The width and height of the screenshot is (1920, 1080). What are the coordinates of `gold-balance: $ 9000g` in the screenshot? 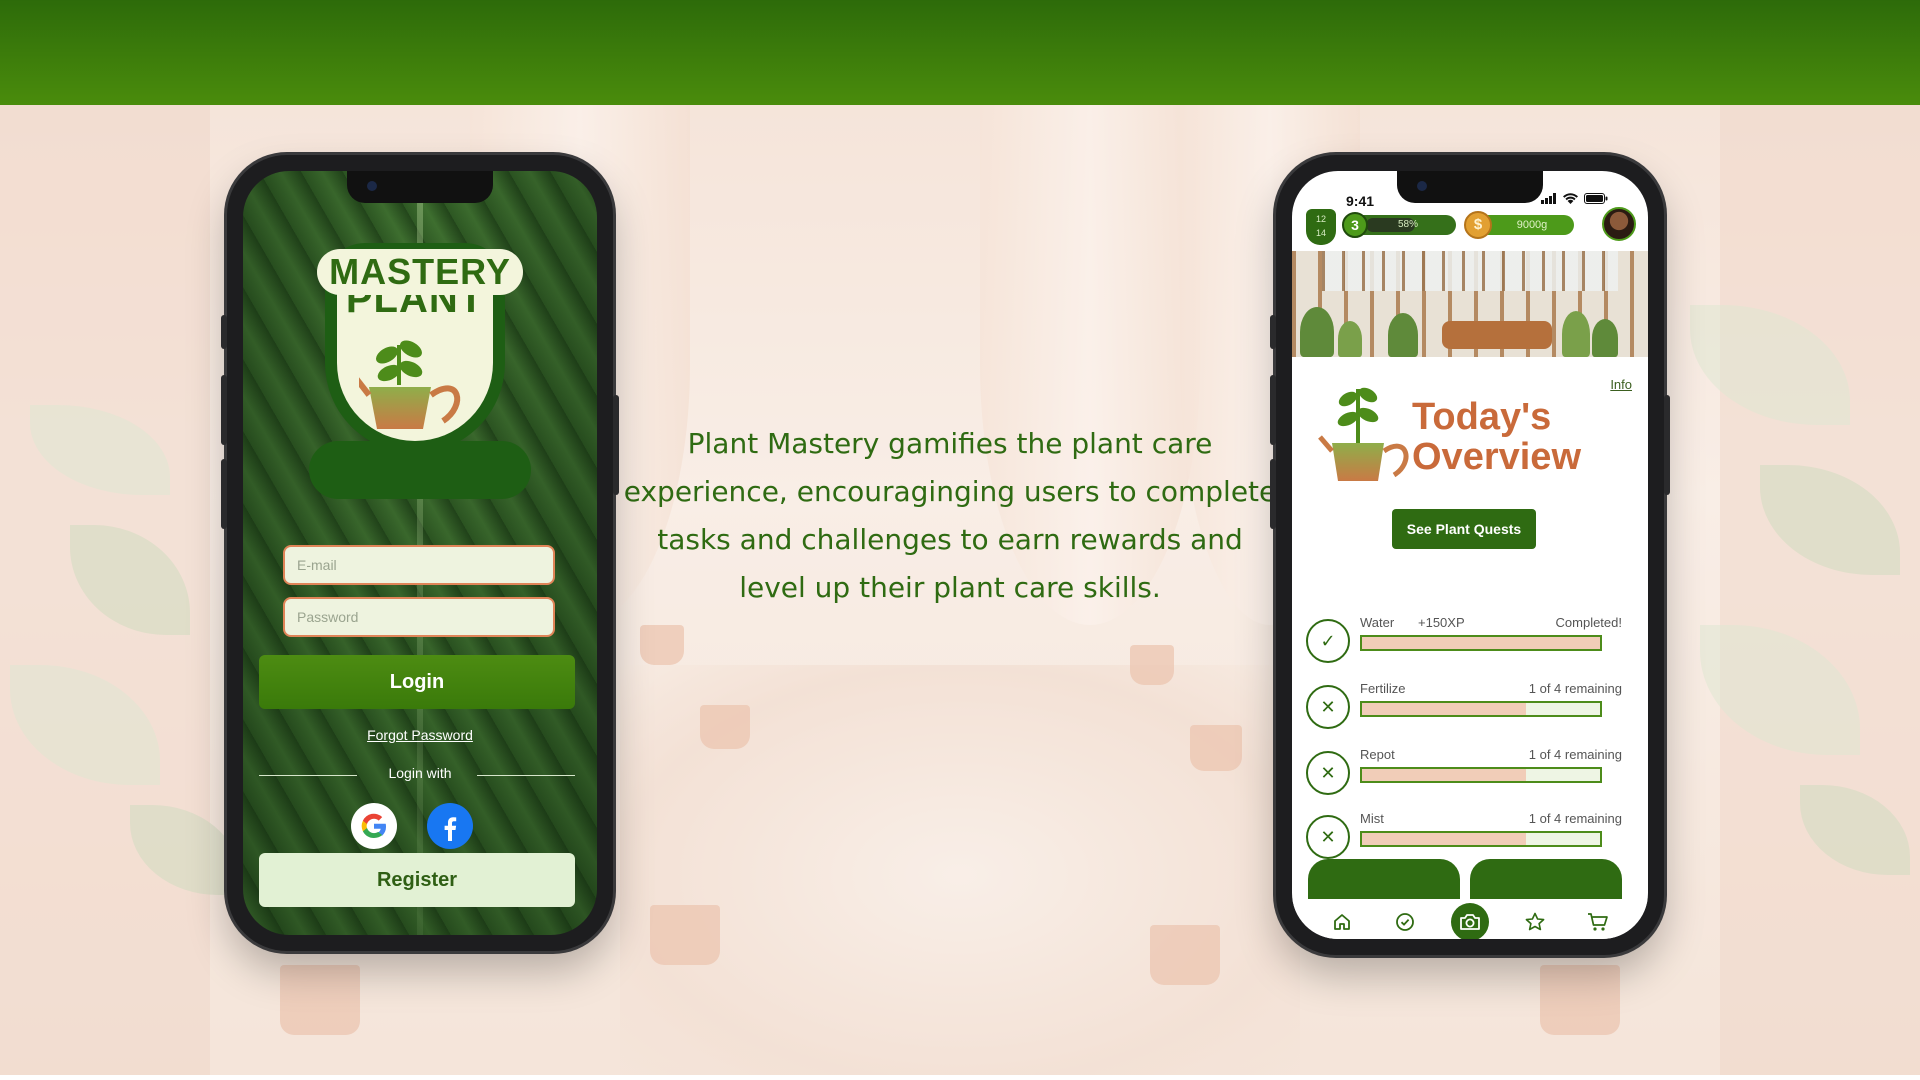 It's located at (1519, 225).